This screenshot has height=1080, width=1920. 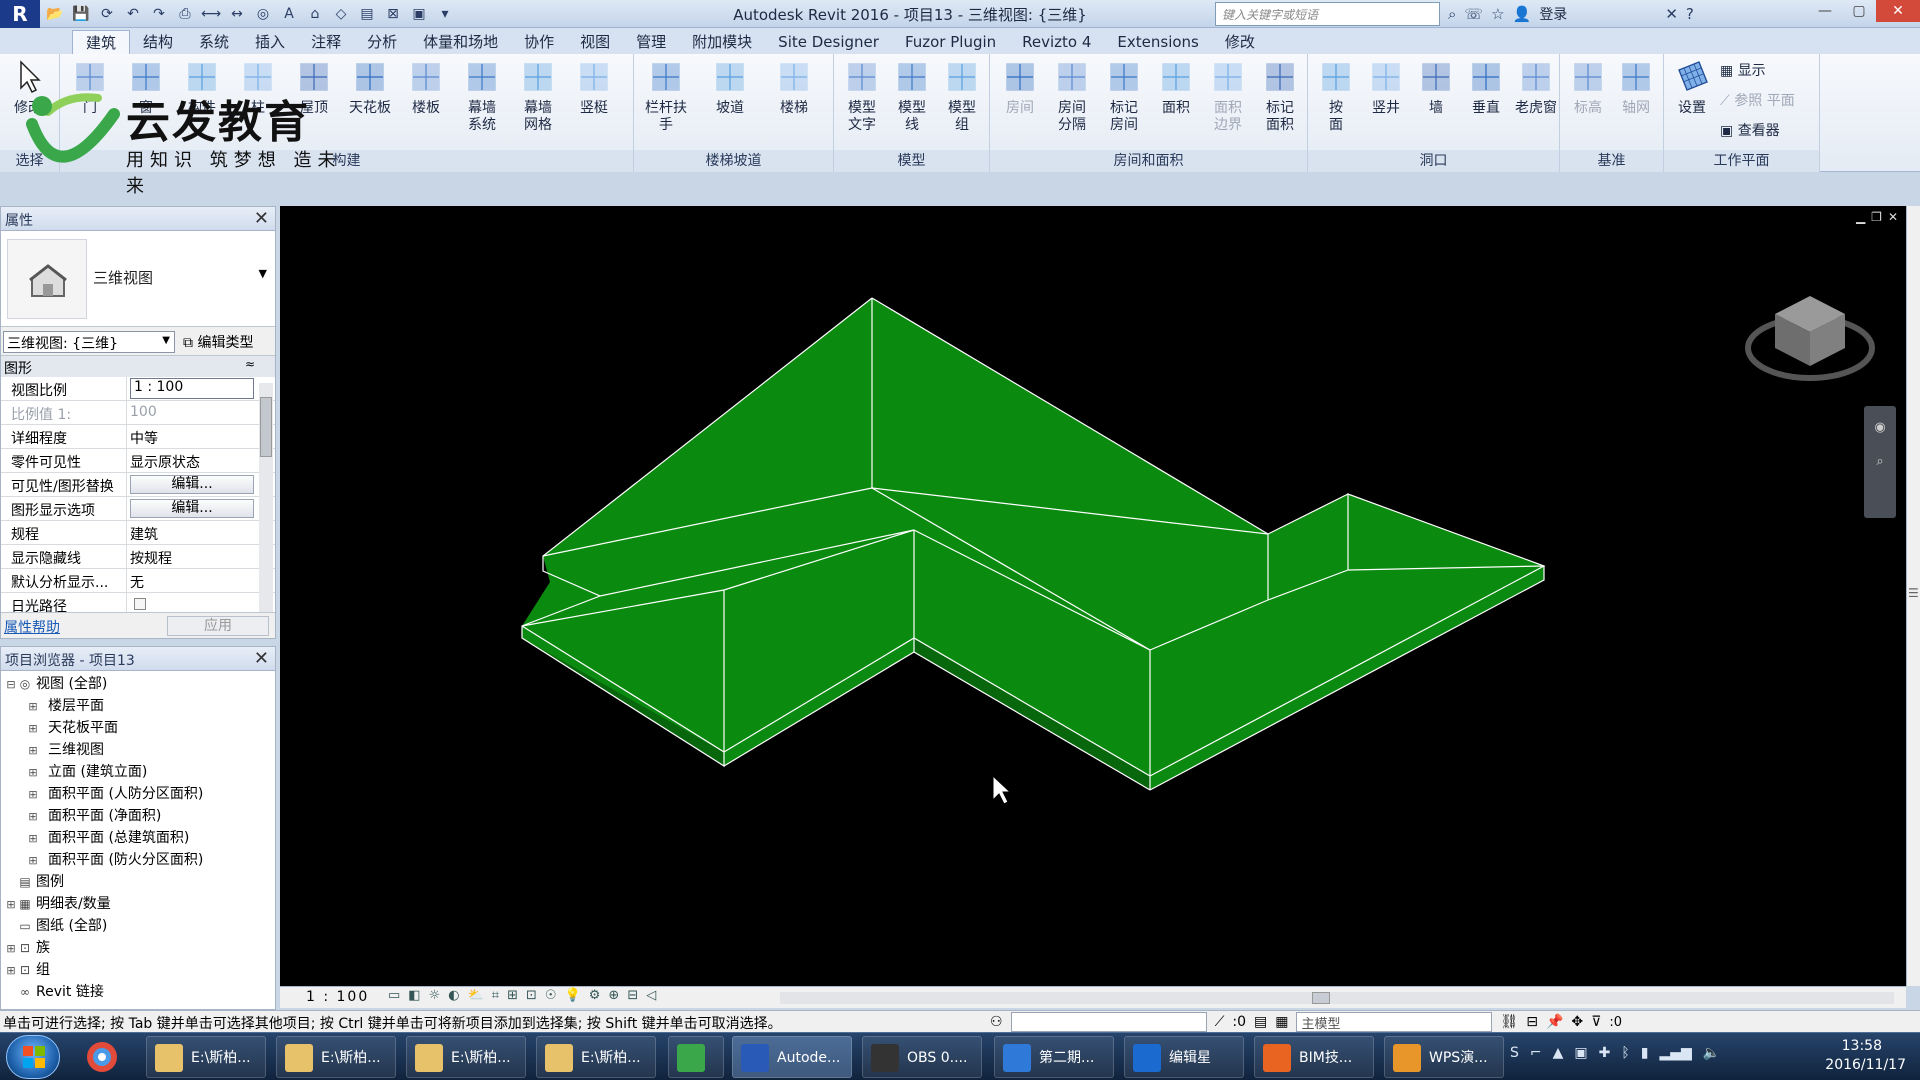 I want to click on login-link: 登录, so click(x=1553, y=14).